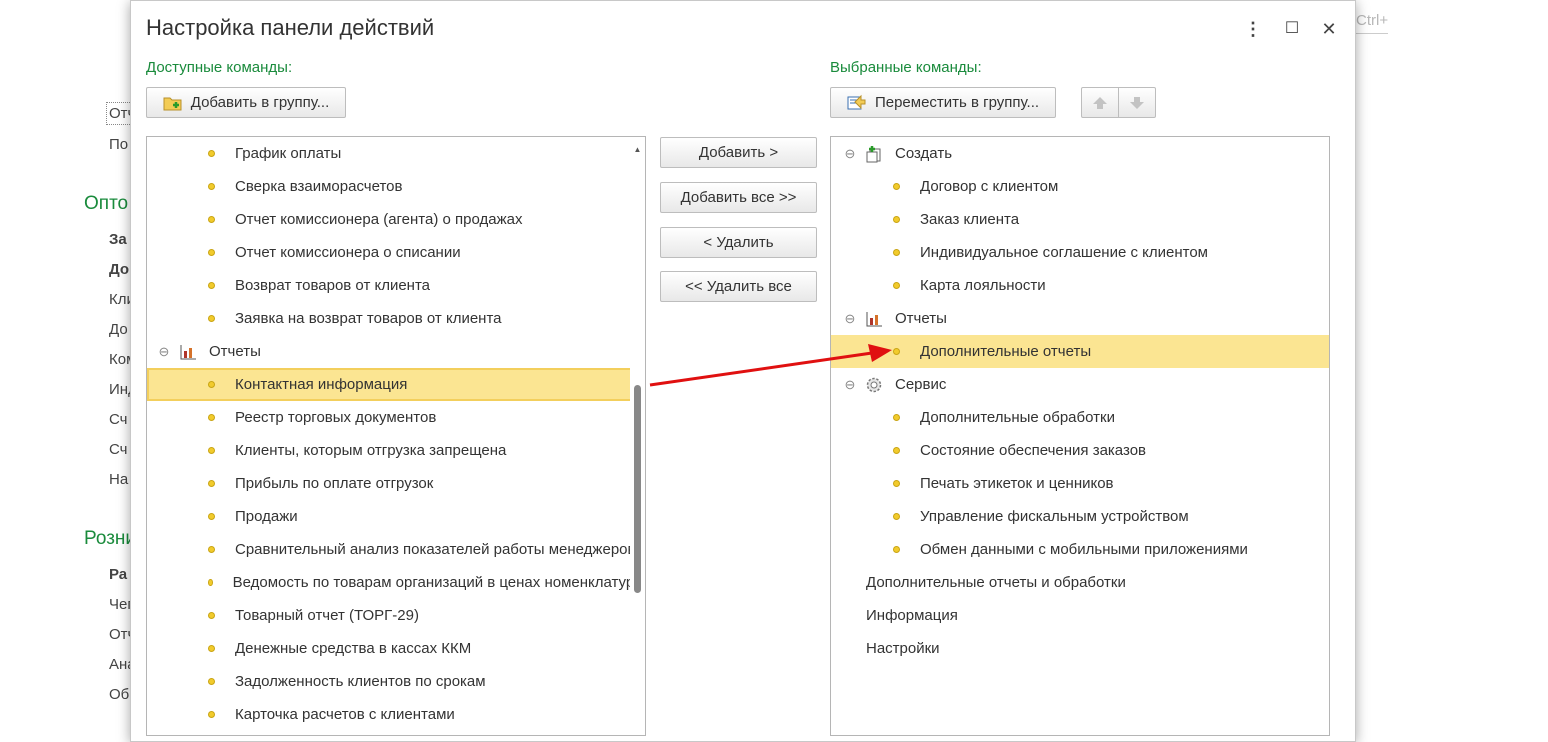  Describe the element at coordinates (119, 694) in the screenshot. I see `bg-link-16: Об` at that location.